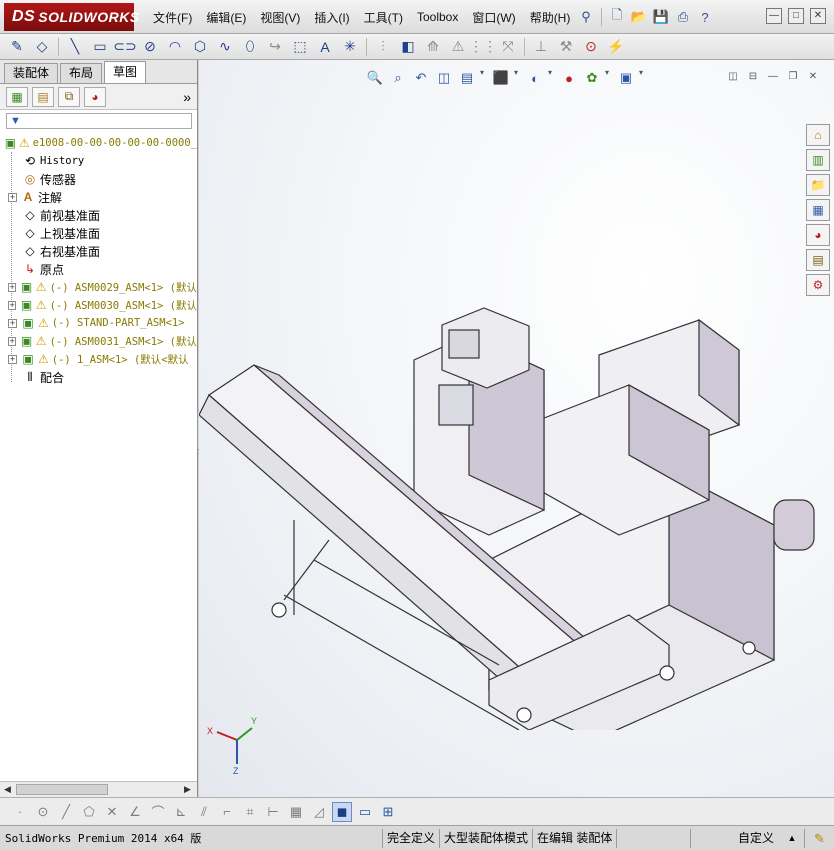 This screenshot has height=850, width=834. What do you see at coordinates (98, 251) in the screenshot?
I see `tree-item-right-plane: ◇ 右视基准面` at bounding box center [98, 251].